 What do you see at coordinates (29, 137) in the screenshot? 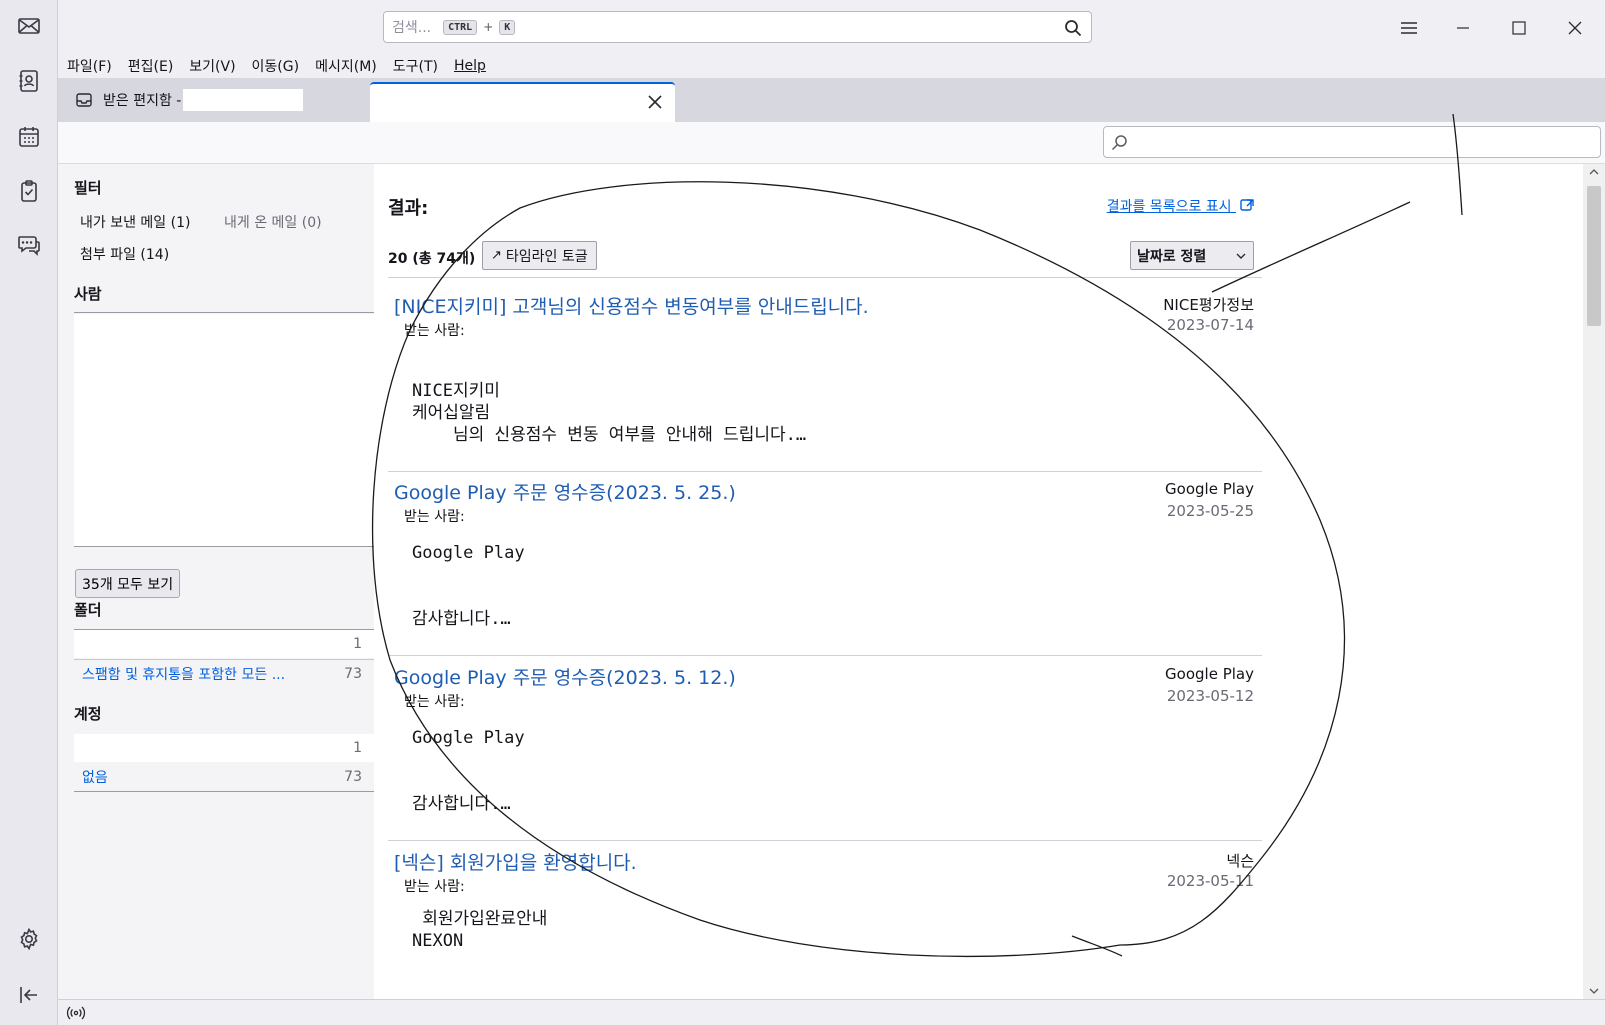
I see `calendar-icon` at bounding box center [29, 137].